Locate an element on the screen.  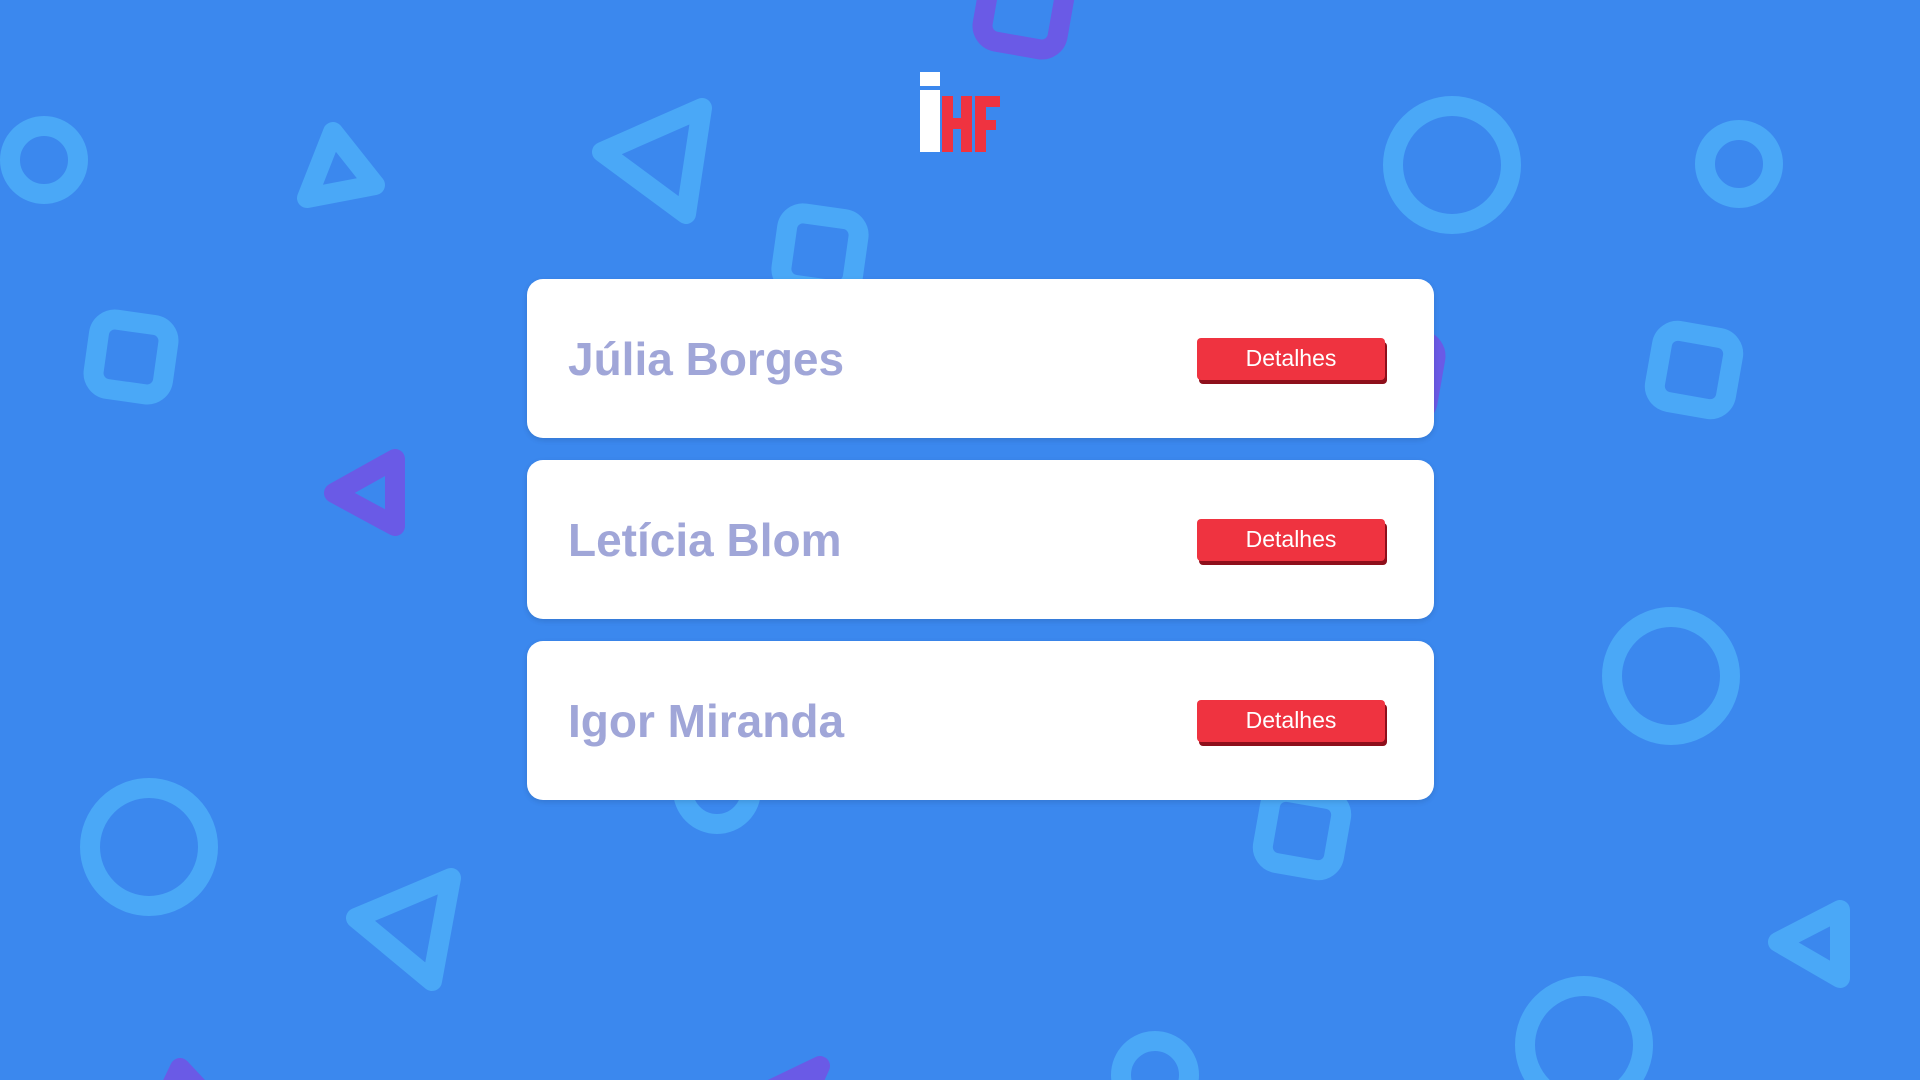
person-card: Igor Miranda Detalhes is located at coordinates (980, 720).